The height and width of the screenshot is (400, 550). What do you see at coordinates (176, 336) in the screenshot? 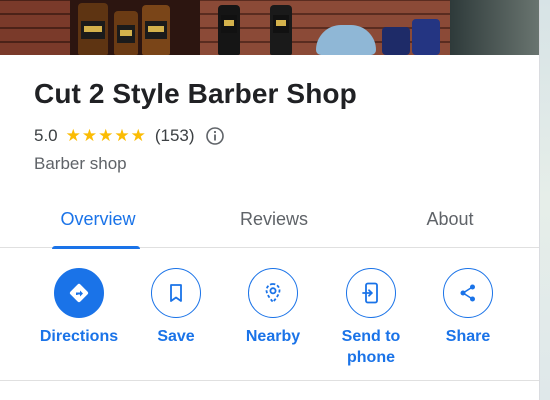
I see `save-label: Save` at bounding box center [176, 336].